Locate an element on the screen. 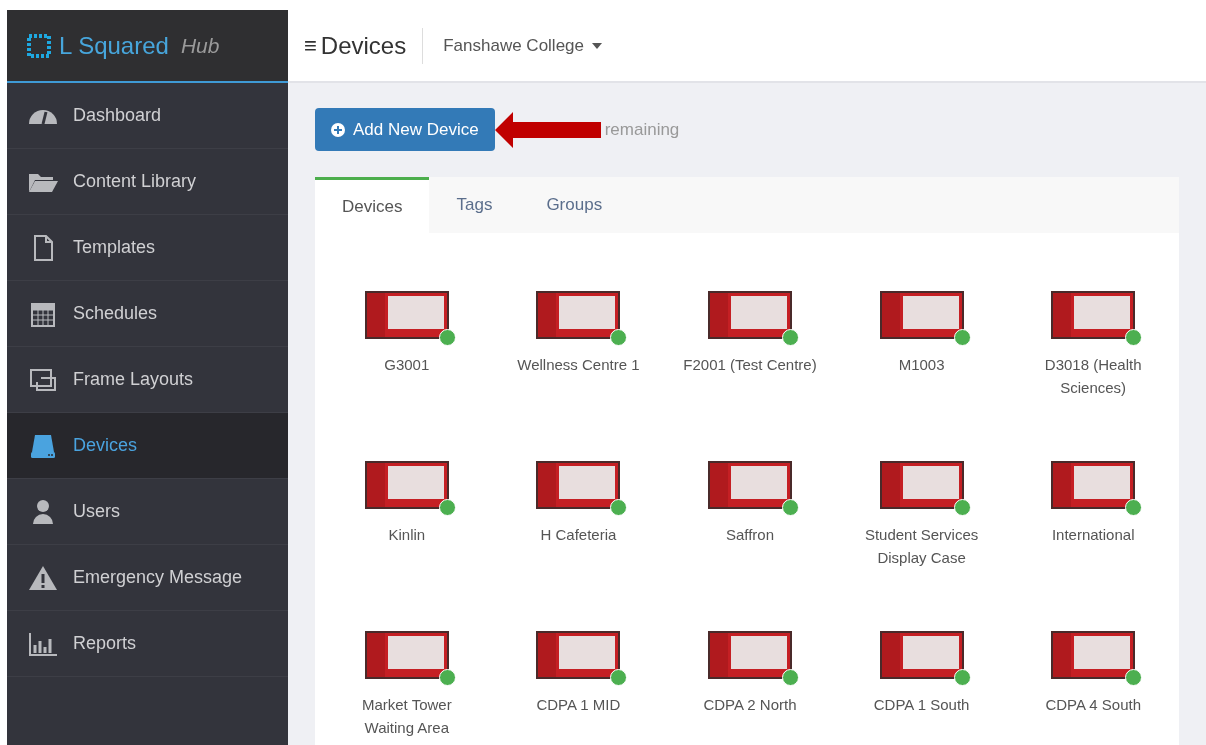 Image resolution: width=1206 pixels, height=745 pixels. device-name: CDPA 4 South is located at coordinates (1093, 704).